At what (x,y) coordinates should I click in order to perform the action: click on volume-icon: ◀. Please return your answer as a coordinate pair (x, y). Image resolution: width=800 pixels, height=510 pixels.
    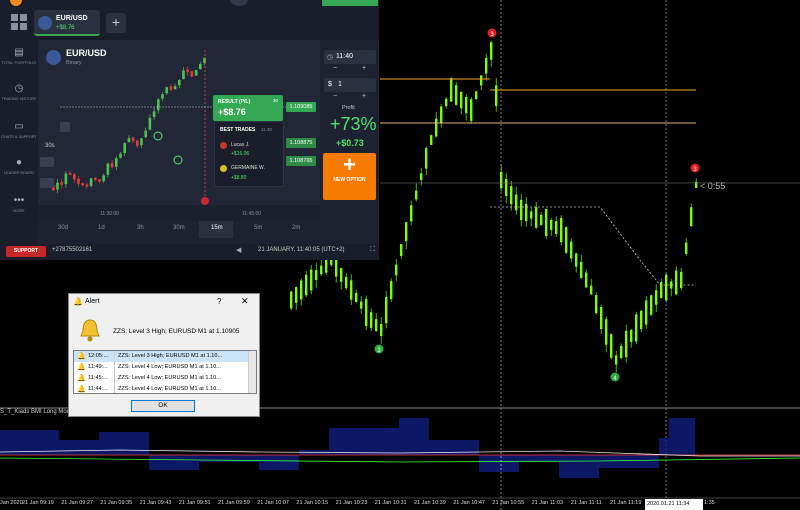
    Looking at the image, I should click on (238, 250).